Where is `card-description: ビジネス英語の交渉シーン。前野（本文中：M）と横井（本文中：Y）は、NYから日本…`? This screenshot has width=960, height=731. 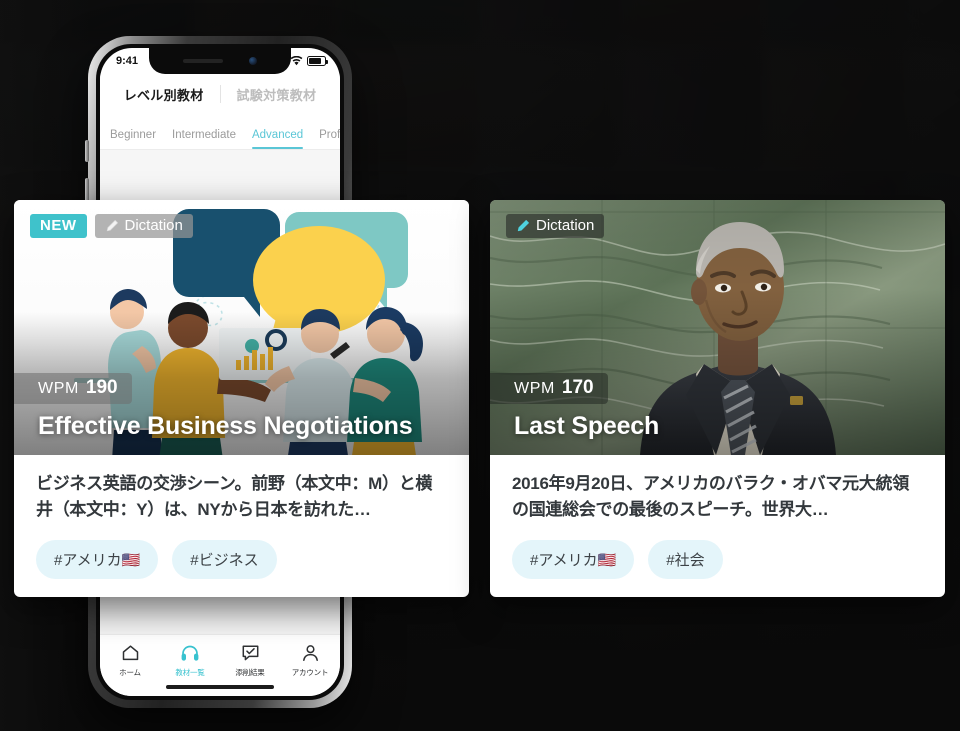
card-description: ビジネス英語の交渉シーン。前野（本文中：M）と横井（本文中：Y）は、NYから日本… is located at coordinates (234, 496).